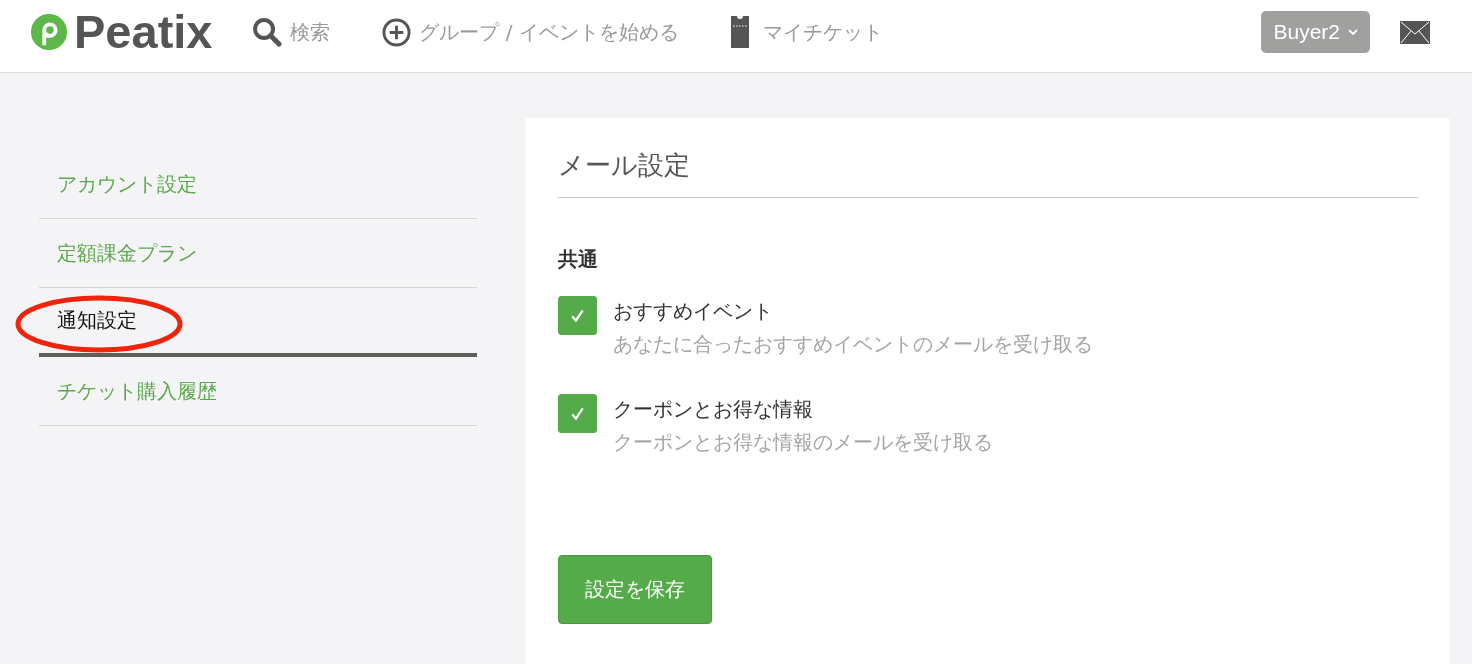  Describe the element at coordinates (578, 259) in the screenshot. I see `section-heading: 共通` at that location.